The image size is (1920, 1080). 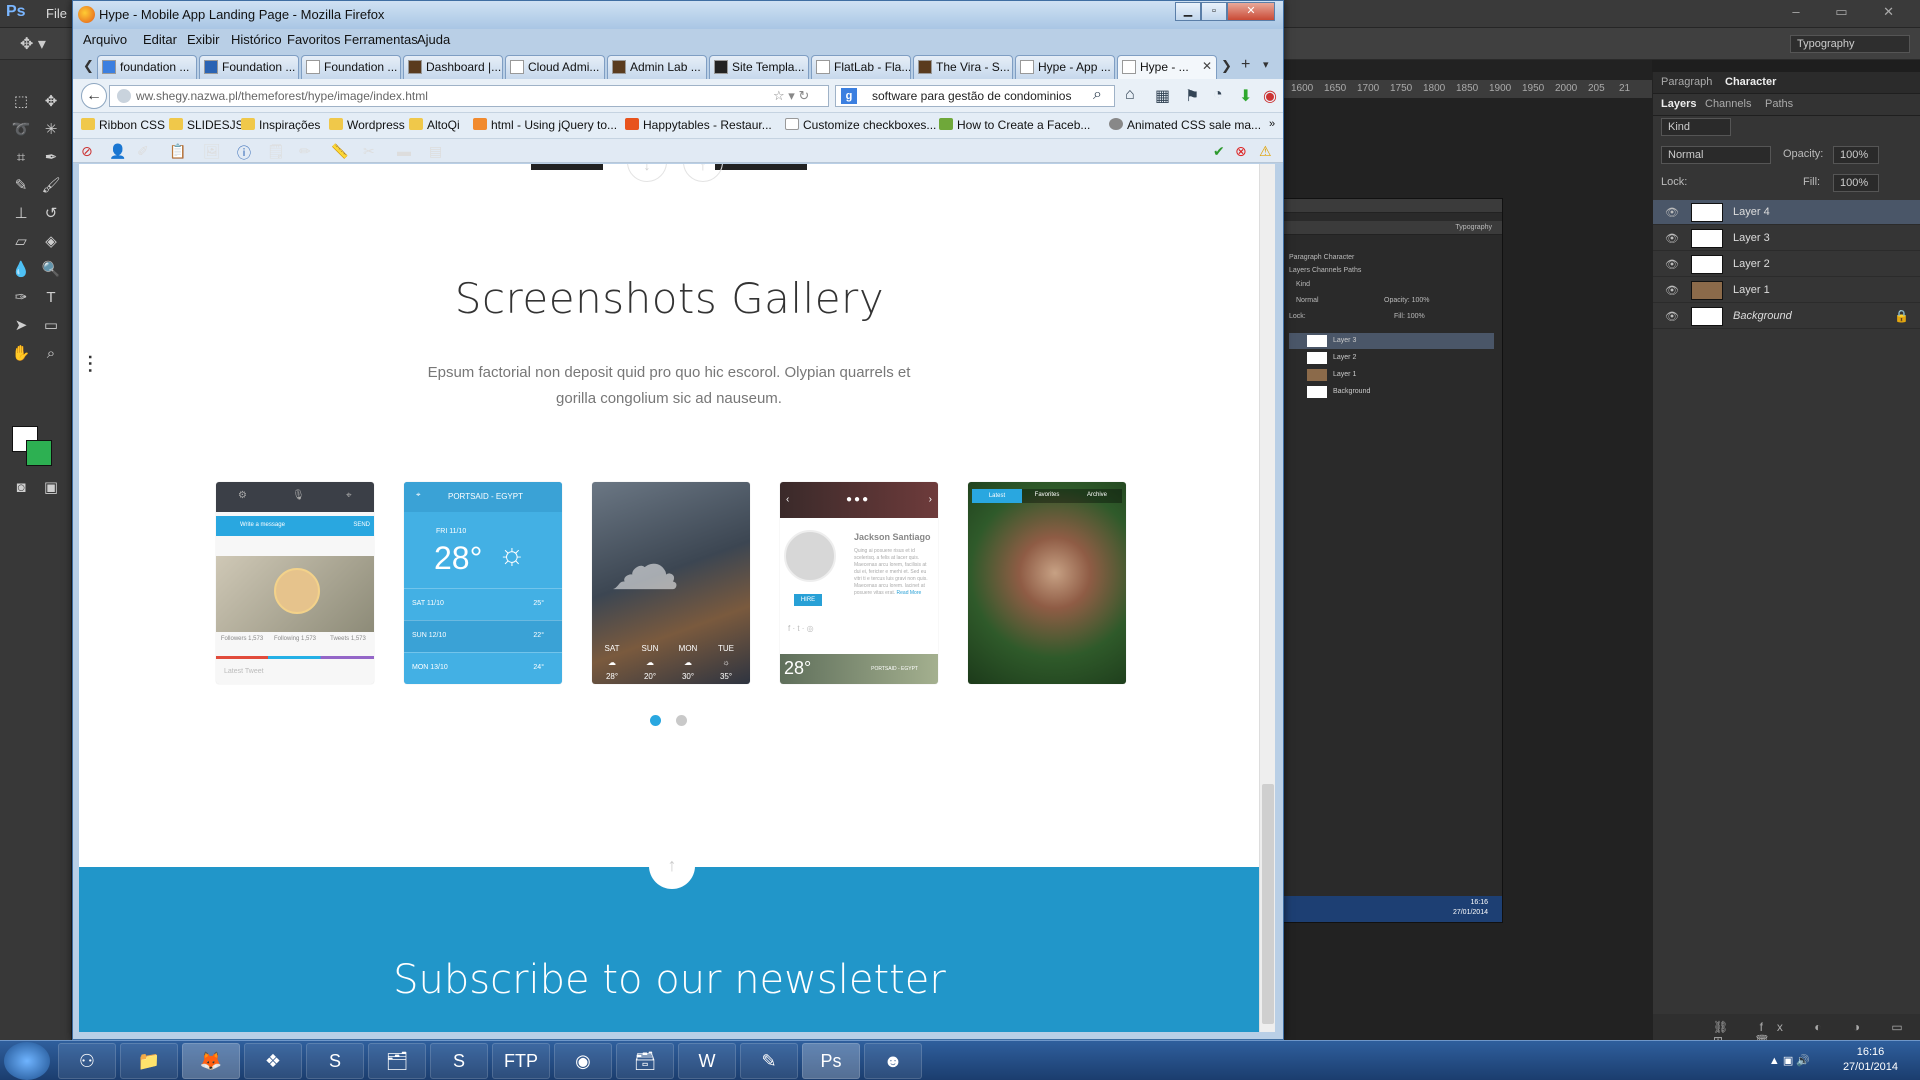 I want to click on pen-tool-icon: ✑, so click(x=21, y=298).